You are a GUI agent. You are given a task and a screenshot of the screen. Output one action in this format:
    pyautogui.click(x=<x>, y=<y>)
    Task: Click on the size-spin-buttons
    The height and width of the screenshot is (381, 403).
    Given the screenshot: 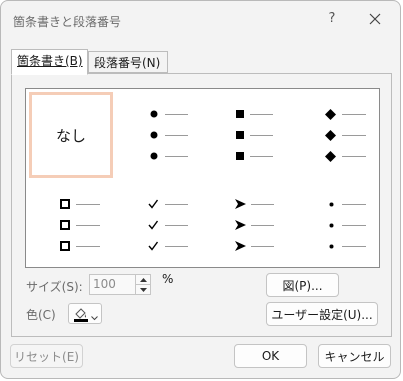 What is the action you would take?
    pyautogui.click(x=142, y=284)
    